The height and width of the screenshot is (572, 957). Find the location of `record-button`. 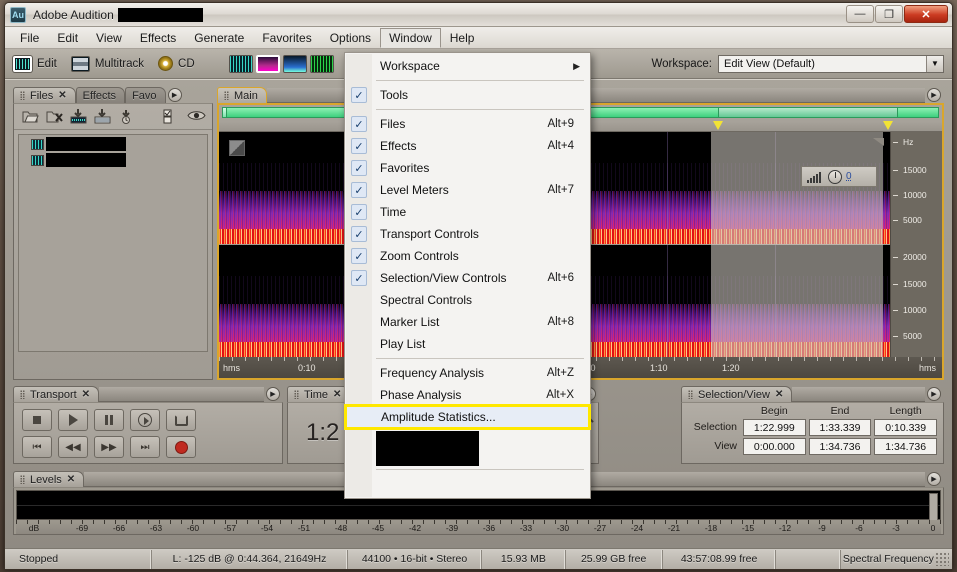

record-button is located at coordinates (181, 447).